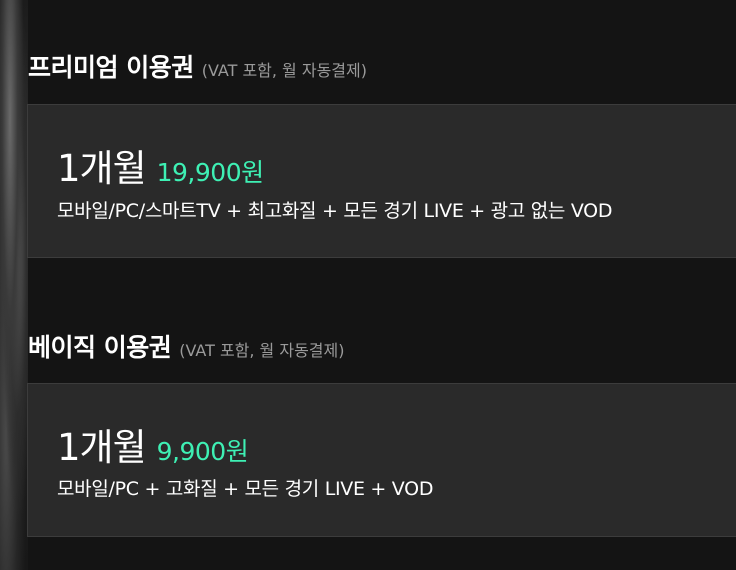 The height and width of the screenshot is (570, 736). What do you see at coordinates (14, 285) in the screenshot?
I see `background-photo` at bounding box center [14, 285].